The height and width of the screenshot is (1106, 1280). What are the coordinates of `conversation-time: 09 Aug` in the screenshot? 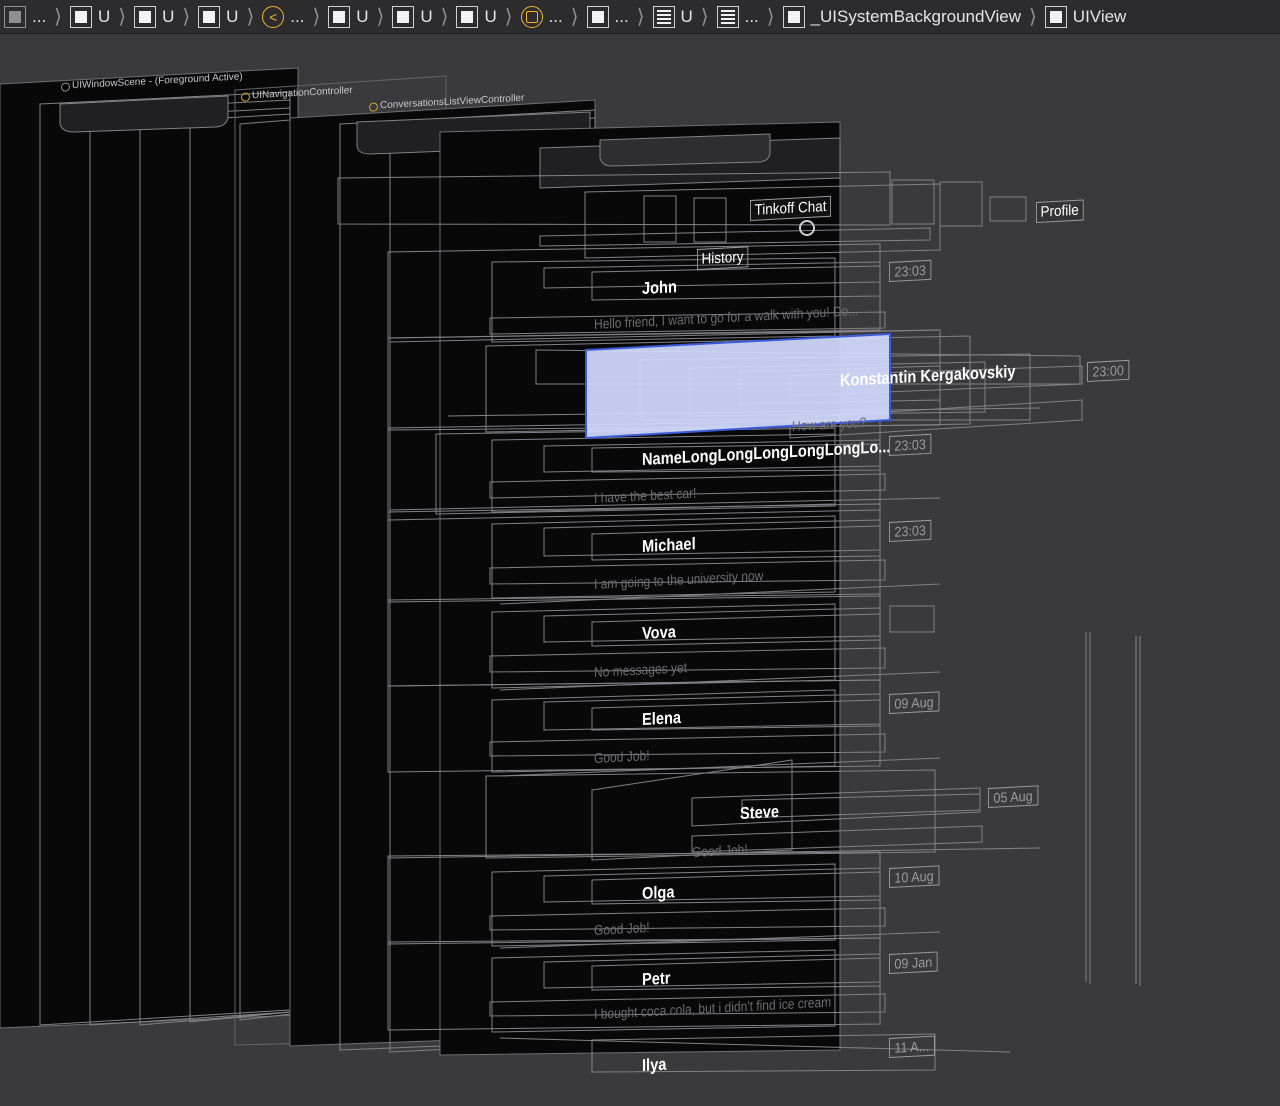 It's located at (914, 702).